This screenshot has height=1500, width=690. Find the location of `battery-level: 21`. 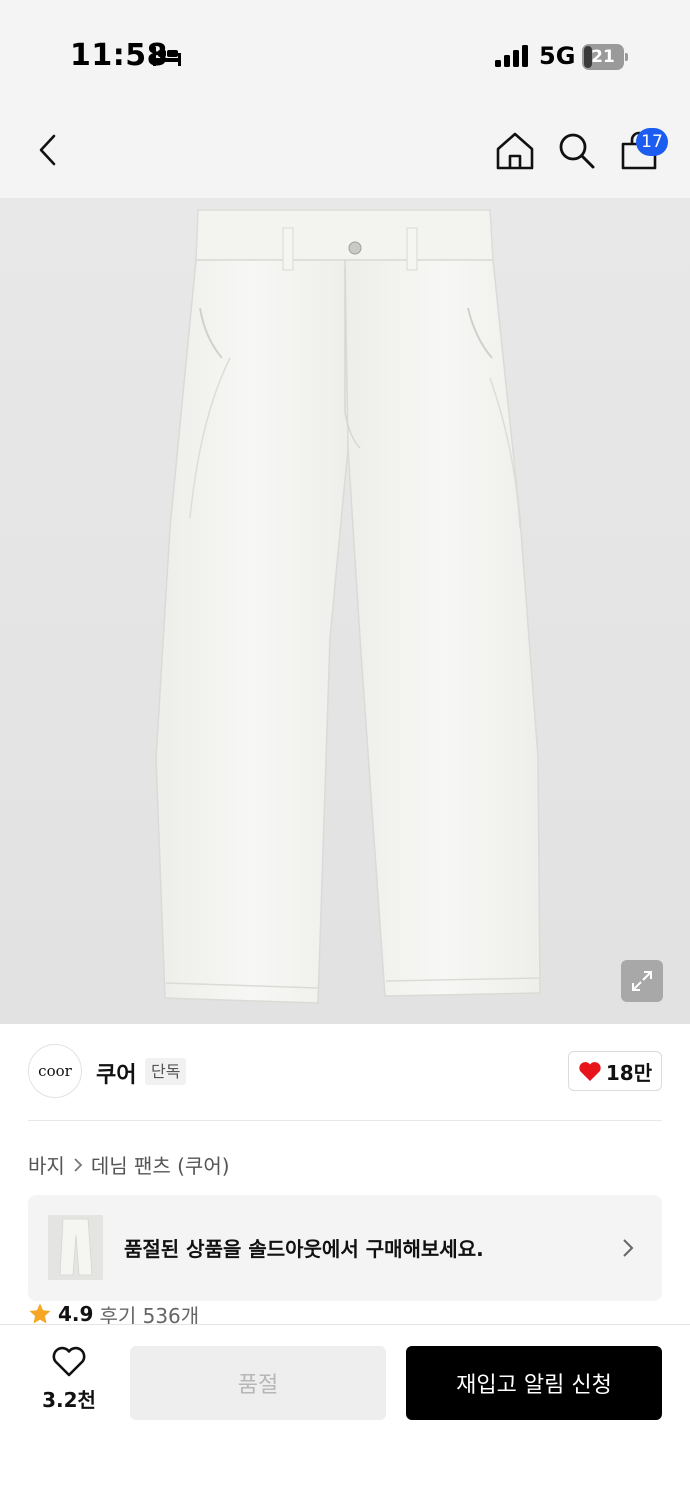

battery-level: 21 is located at coordinates (603, 57).